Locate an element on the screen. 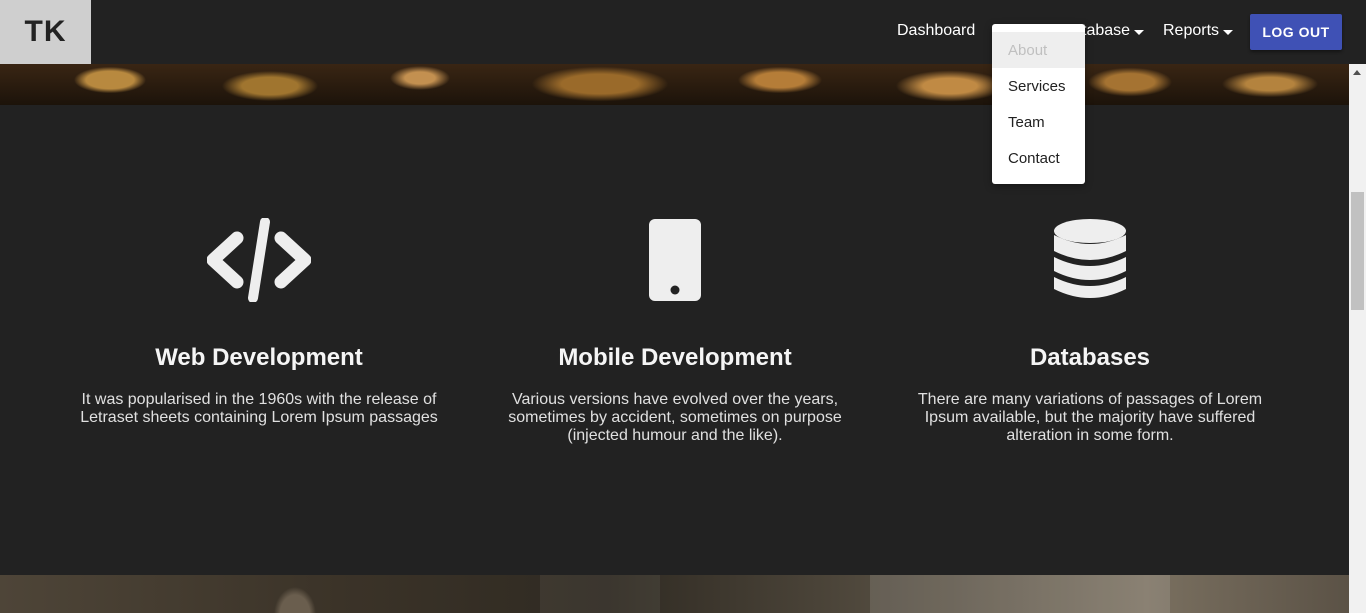 The image size is (1366, 613). nav-database: tabase is located at coordinates (1113, 31).